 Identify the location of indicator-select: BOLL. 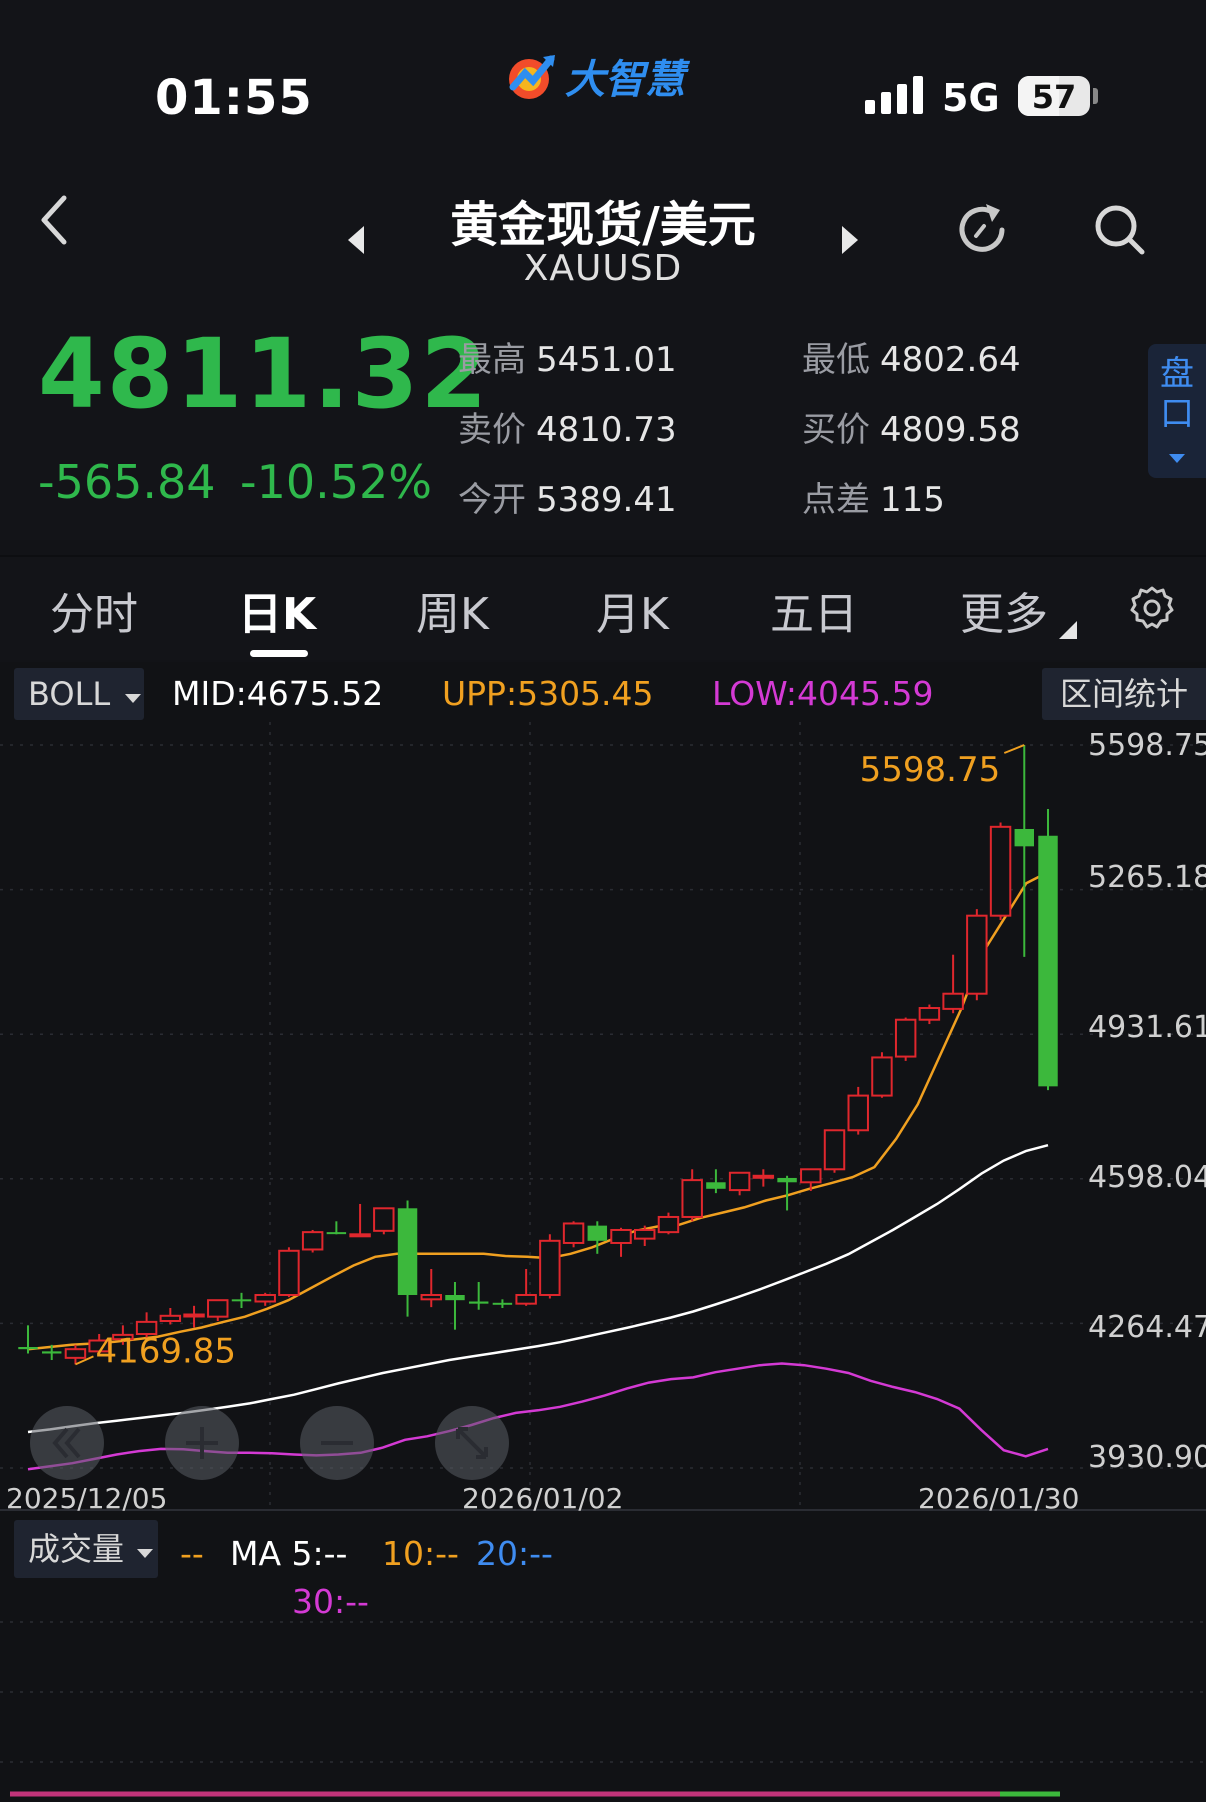
(79, 694).